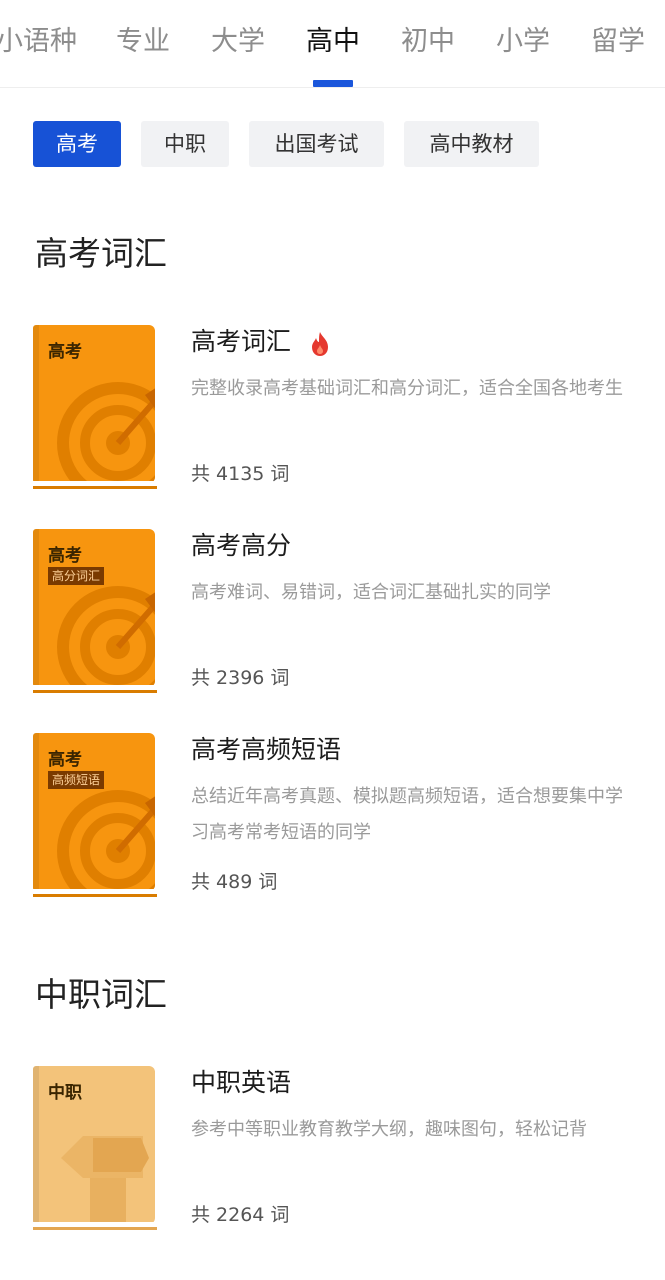 The width and height of the screenshot is (665, 1280). I want to click on book-description: 总结近年高考真题、模拟题高频短语，适合想要集中学习高考常考短语的同学, so click(407, 814).